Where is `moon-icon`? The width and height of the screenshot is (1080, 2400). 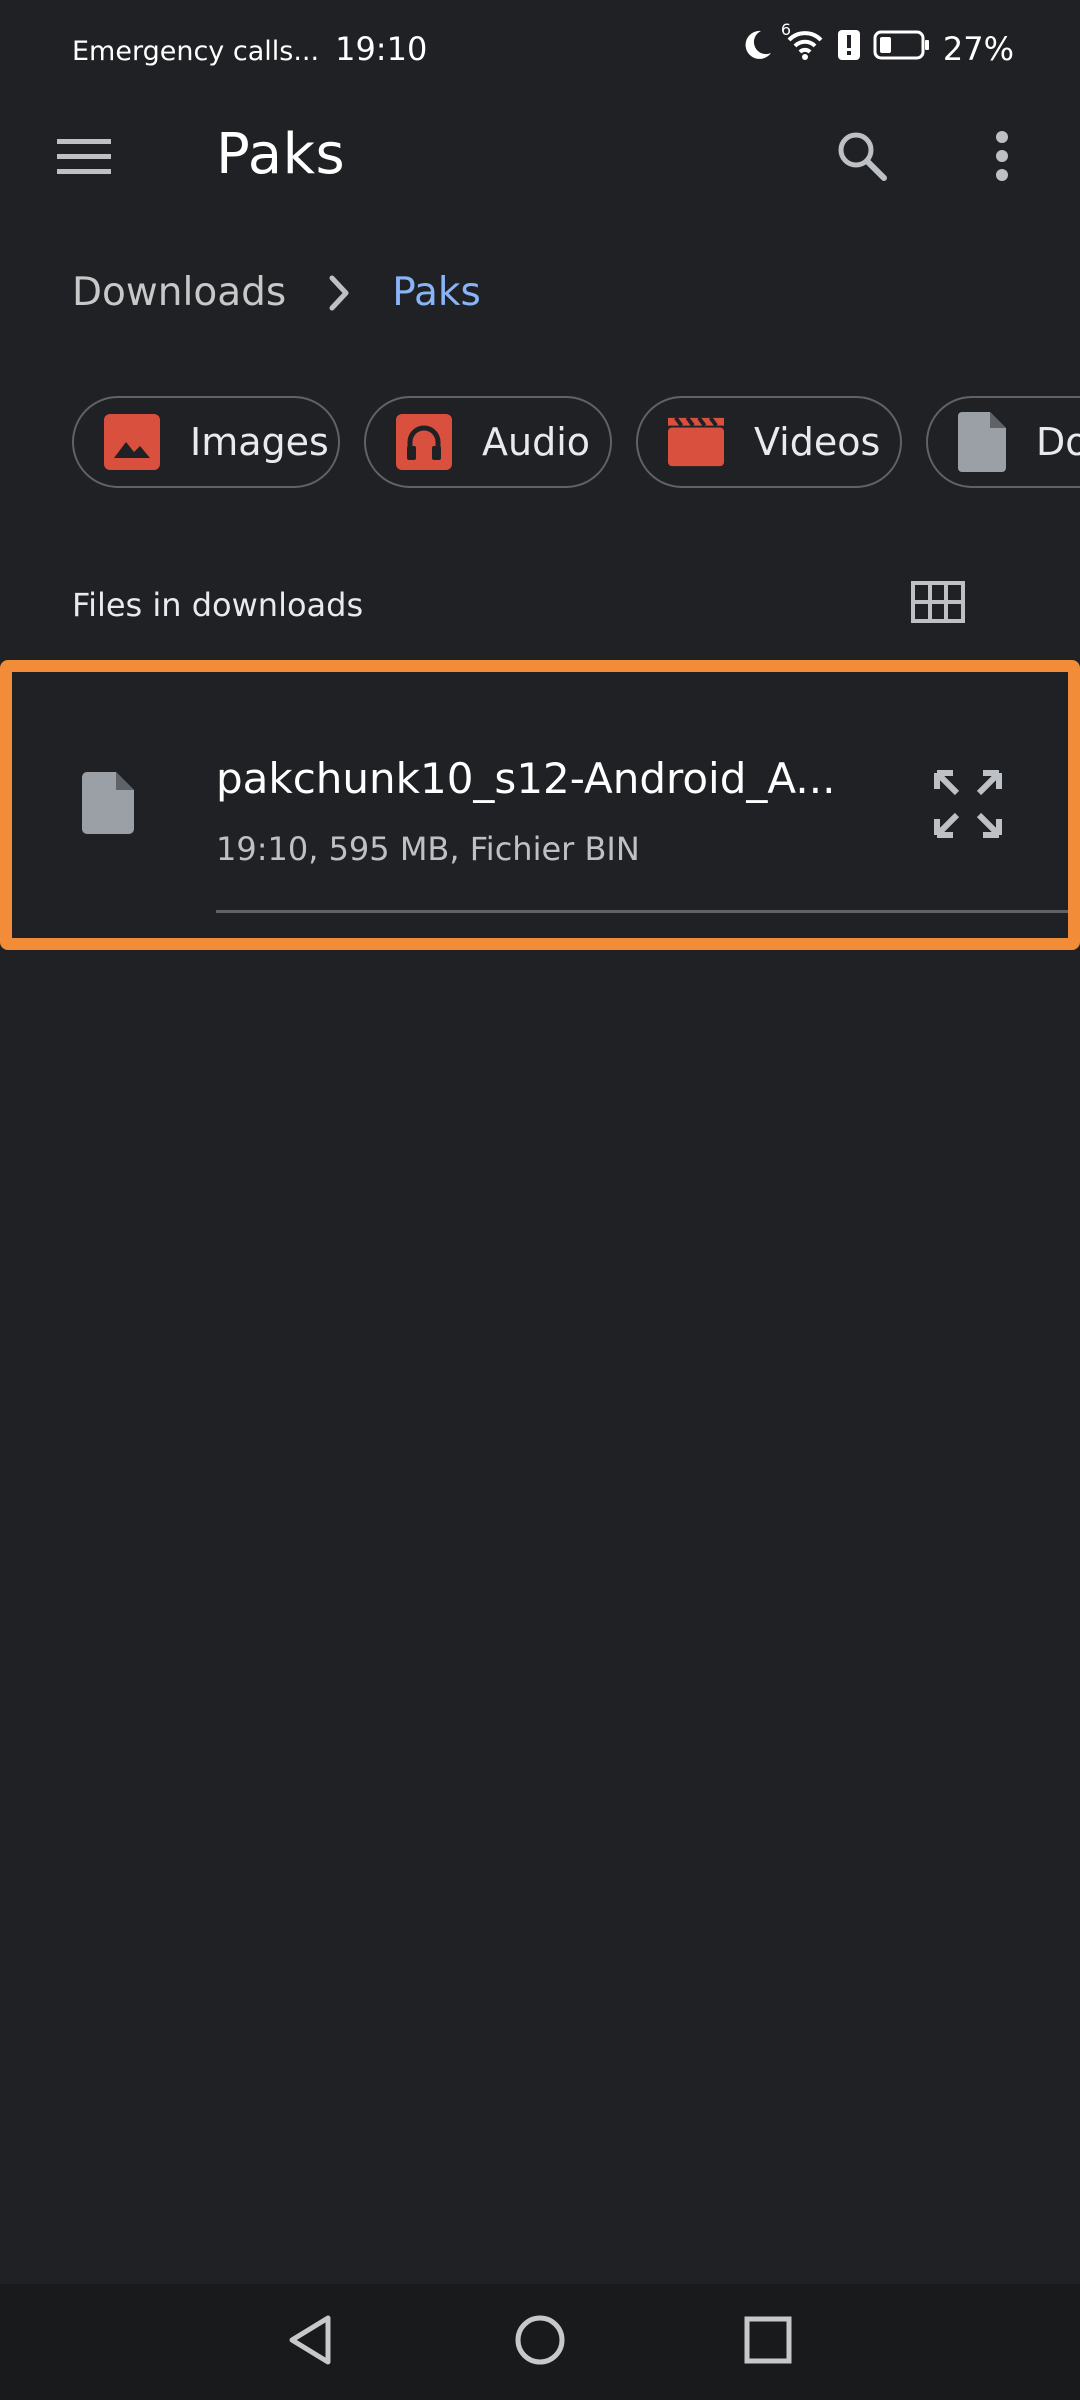 moon-icon is located at coordinates (758, 49).